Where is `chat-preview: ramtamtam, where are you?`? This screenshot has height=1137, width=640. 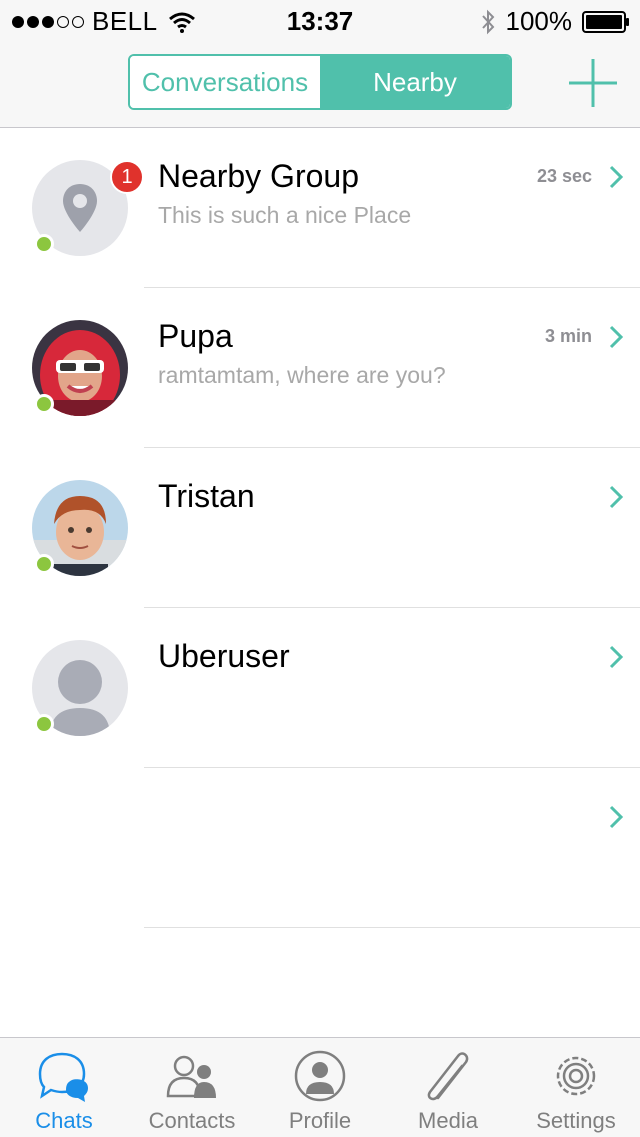 chat-preview: ramtamtam, where are you? is located at coordinates (302, 375).